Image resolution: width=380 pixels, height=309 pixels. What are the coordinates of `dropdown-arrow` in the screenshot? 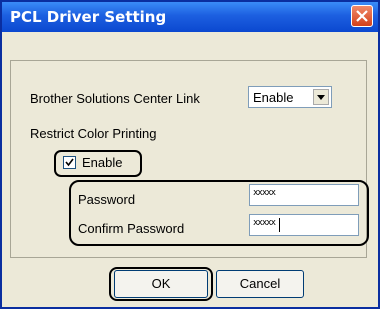 It's located at (321, 97).